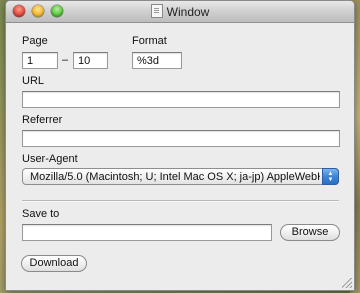 The width and height of the screenshot is (360, 293). Describe the element at coordinates (181, 138) in the screenshot. I see `referrer-input` at that location.